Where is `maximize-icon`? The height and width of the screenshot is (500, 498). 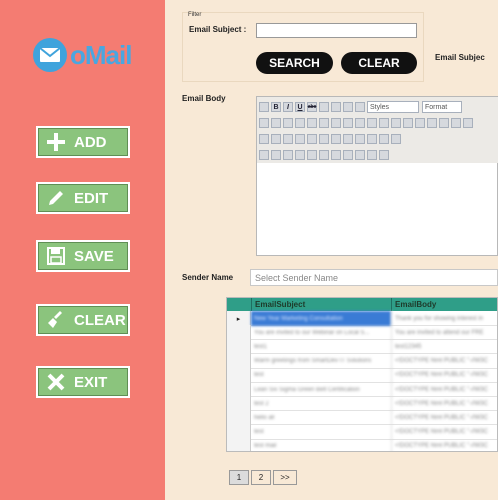
maximize-icon is located at coordinates (372, 139).